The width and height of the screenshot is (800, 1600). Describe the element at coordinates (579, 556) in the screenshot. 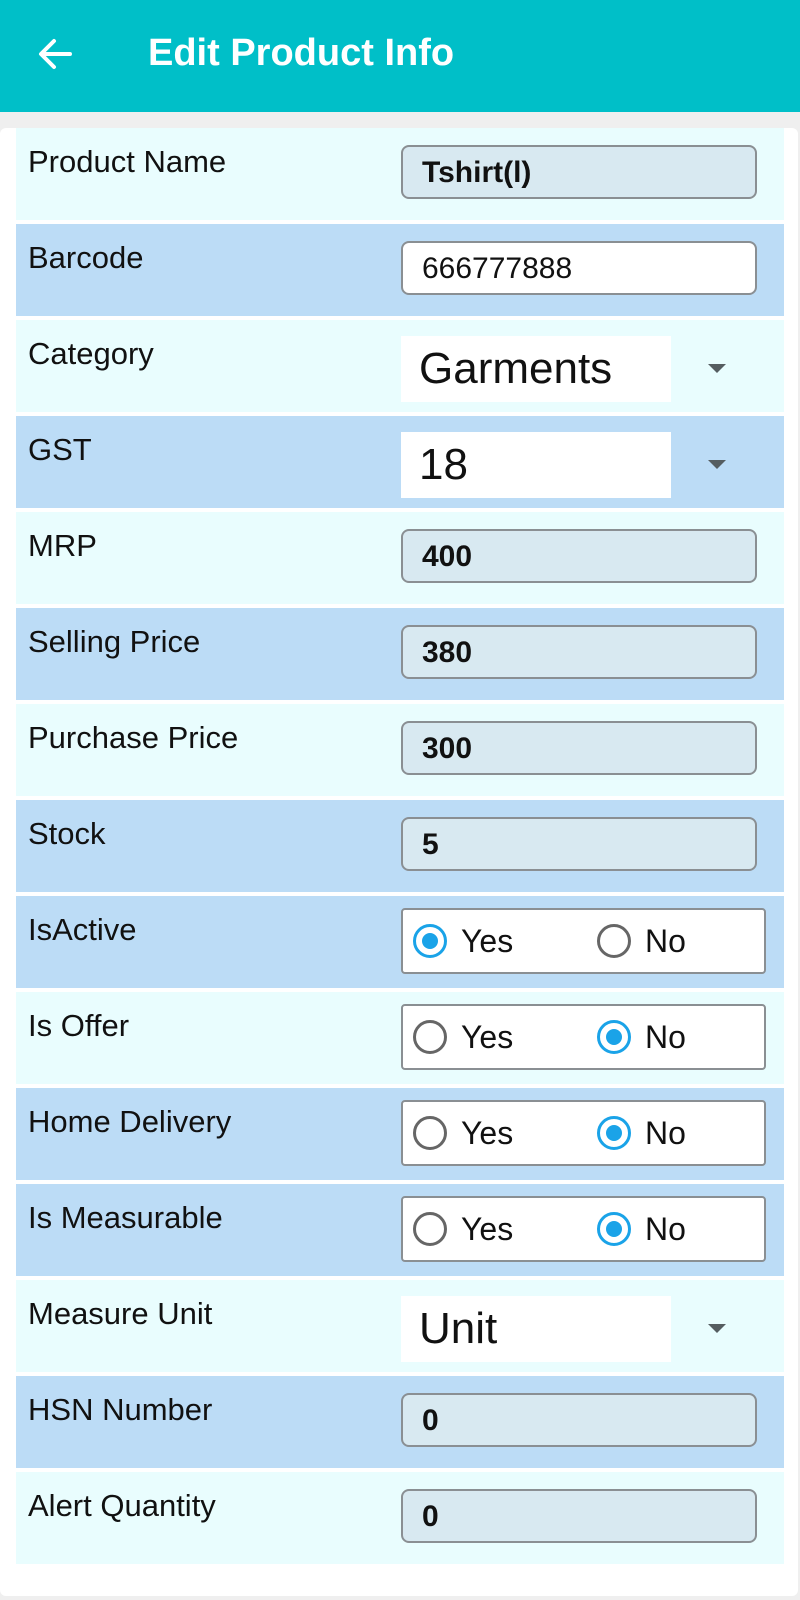

I see `mrp-field: 400` at that location.